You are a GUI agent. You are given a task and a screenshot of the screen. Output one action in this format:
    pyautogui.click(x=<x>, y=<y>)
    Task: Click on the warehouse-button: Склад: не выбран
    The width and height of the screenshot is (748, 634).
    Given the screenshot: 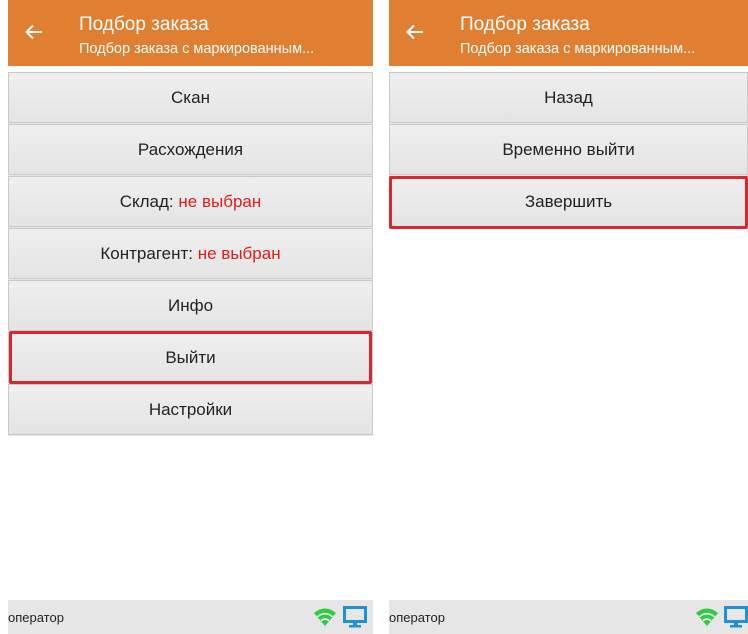 What is the action you would take?
    pyautogui.click(x=190, y=201)
    